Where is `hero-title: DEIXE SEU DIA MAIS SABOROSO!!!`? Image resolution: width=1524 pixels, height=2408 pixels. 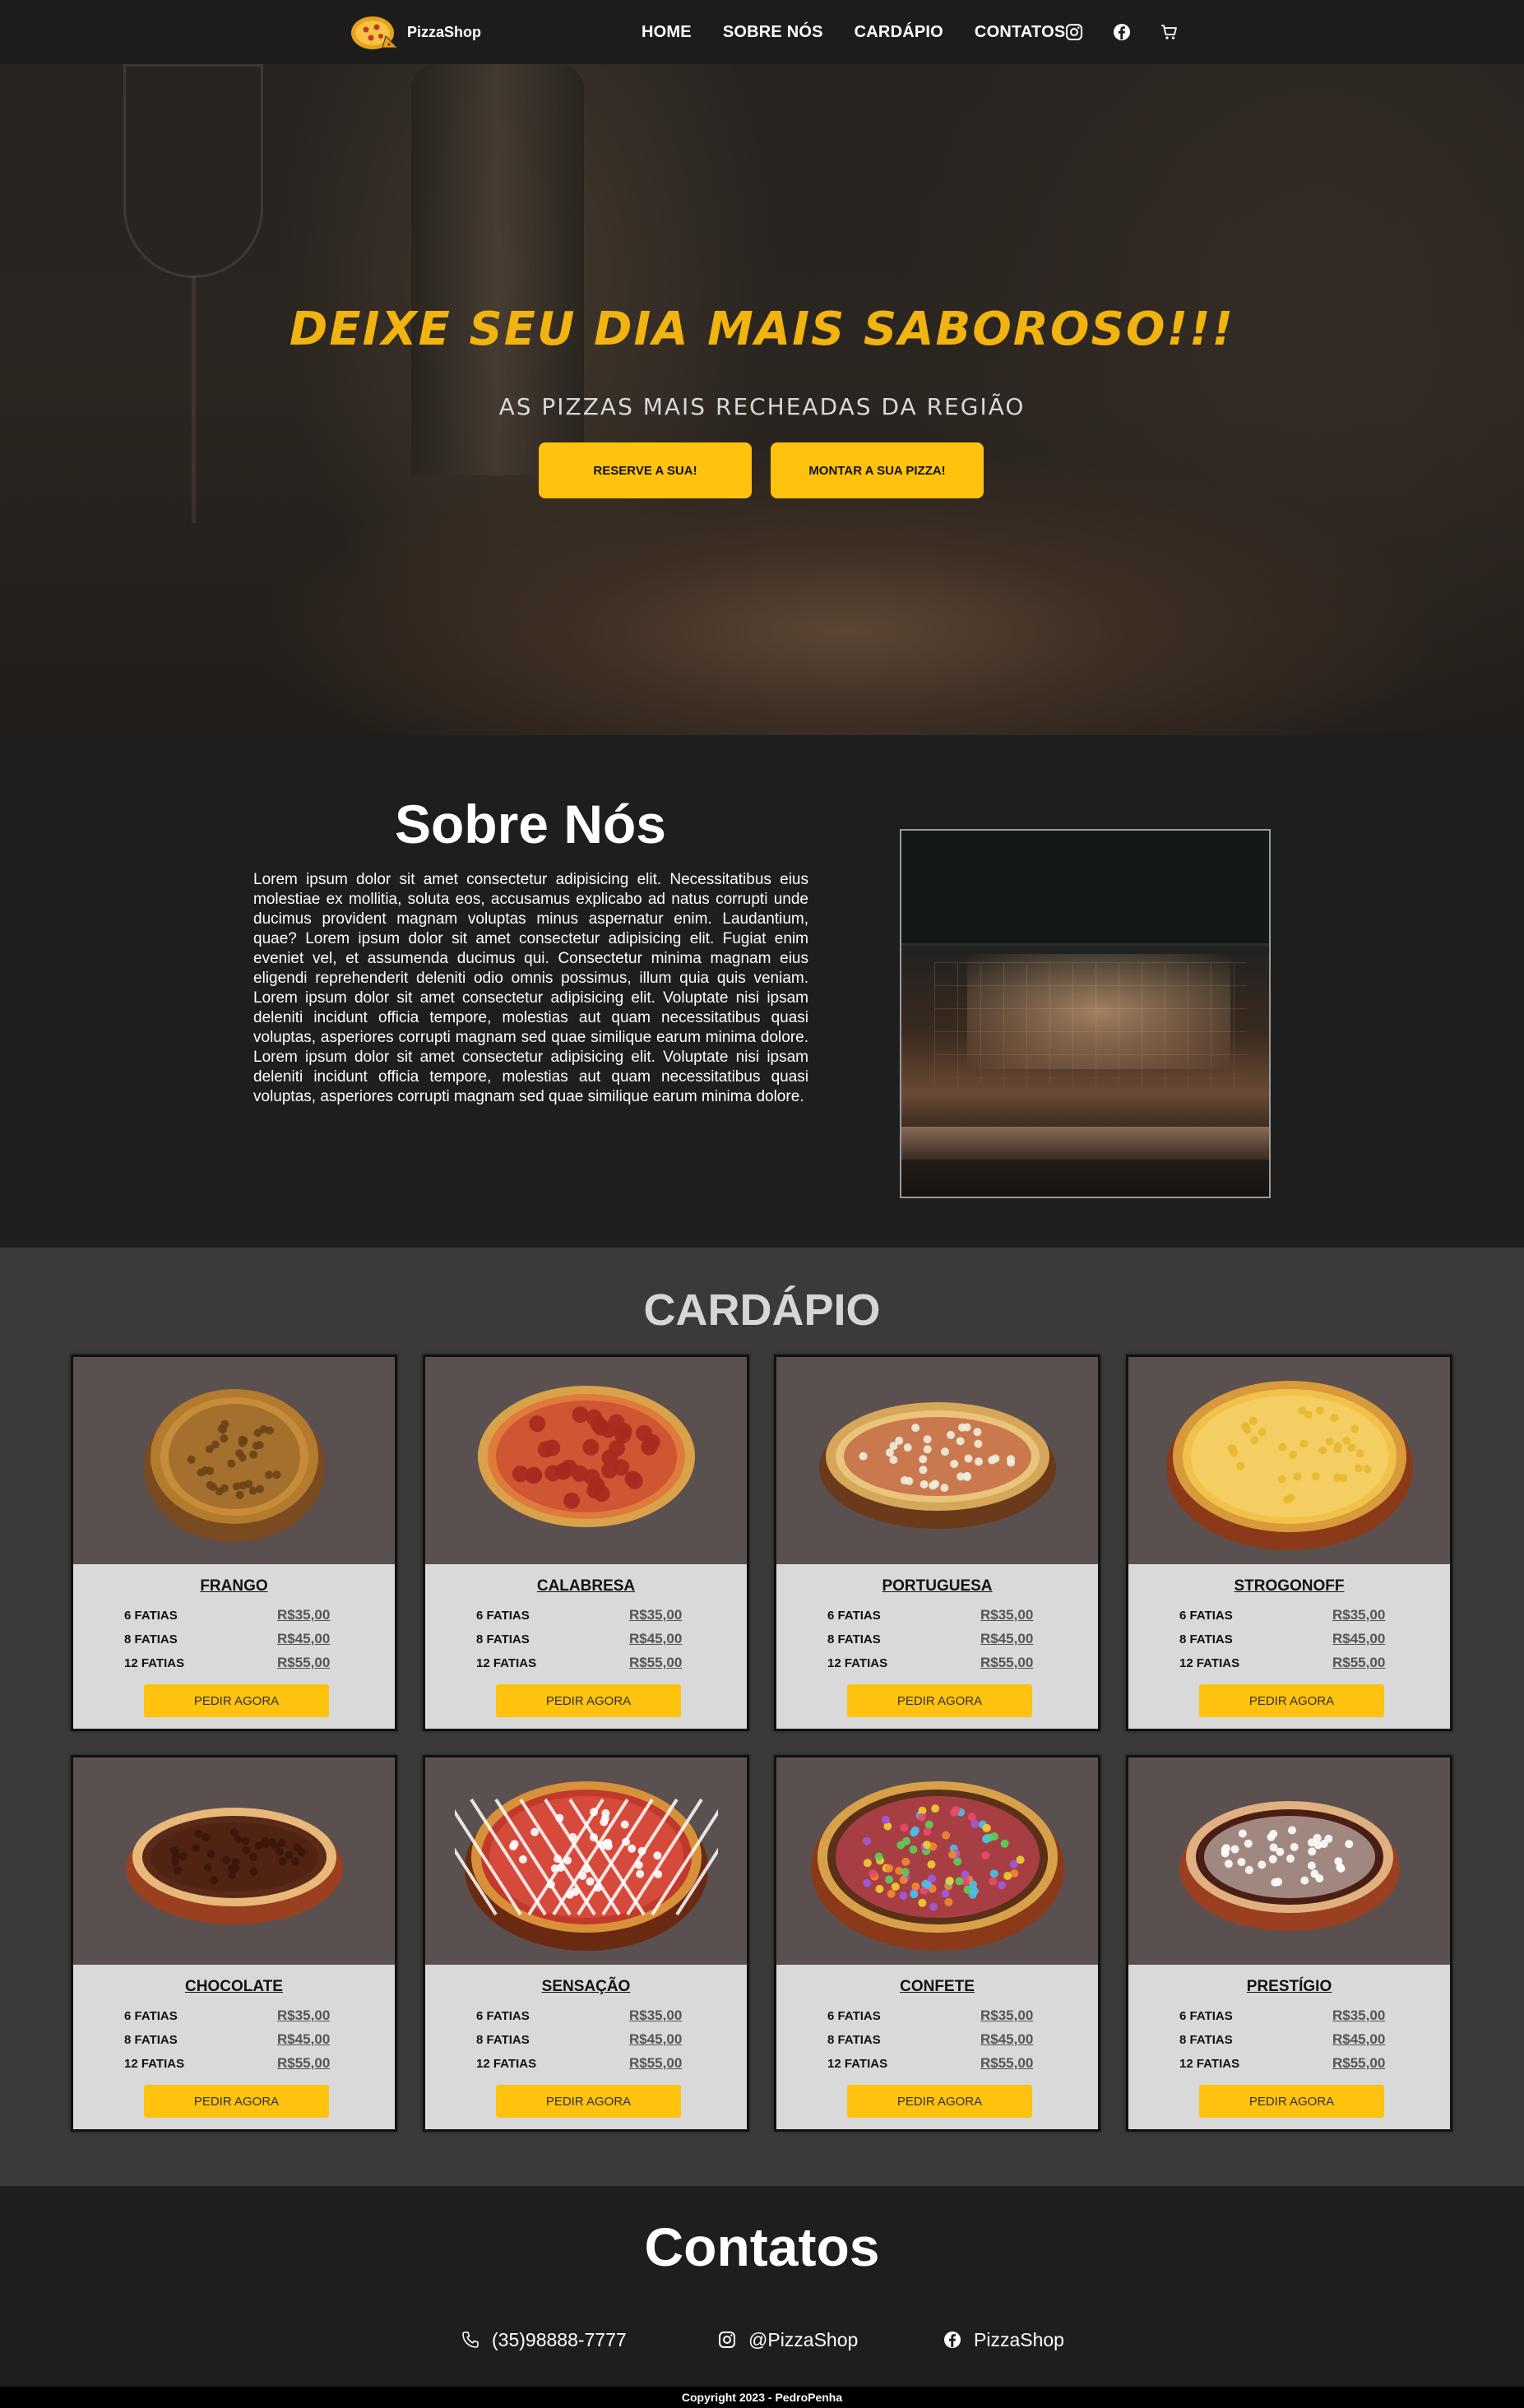 hero-title: DEIXE SEU DIA MAIS SABOROSO!!! is located at coordinates (762, 329).